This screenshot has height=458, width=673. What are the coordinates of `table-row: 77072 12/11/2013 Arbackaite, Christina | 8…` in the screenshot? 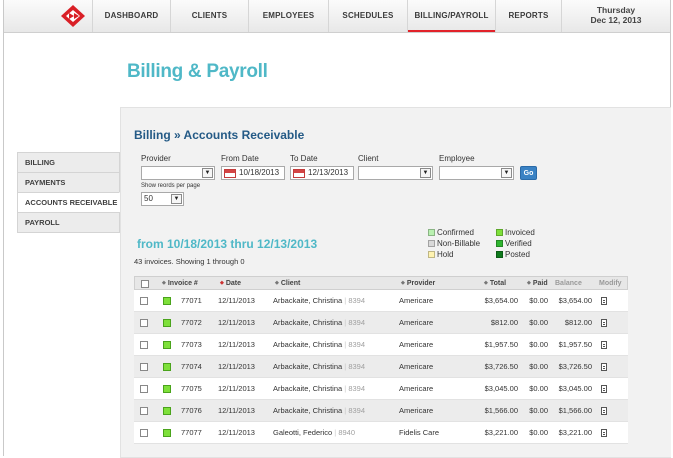 It's located at (381, 323).